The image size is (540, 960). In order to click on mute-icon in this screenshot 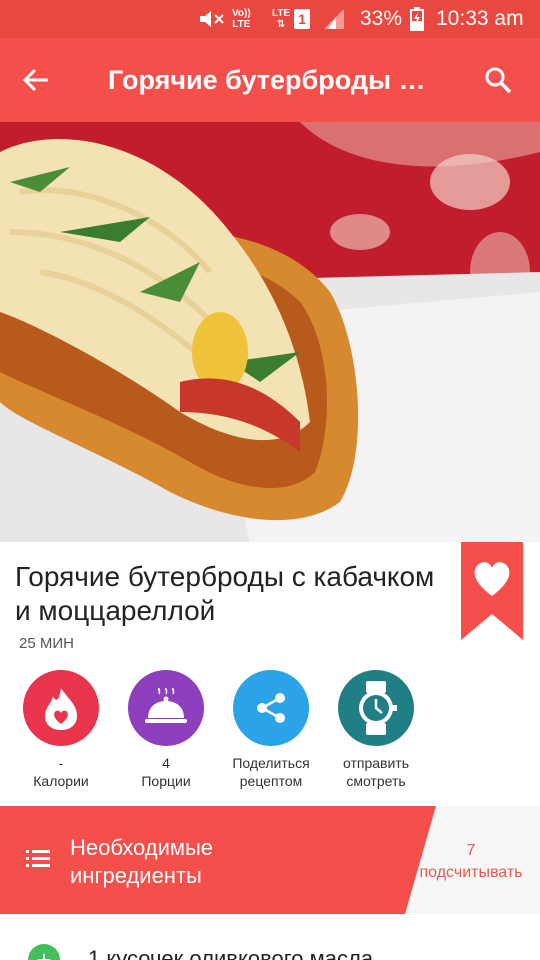, I will do `click(213, 19)`.